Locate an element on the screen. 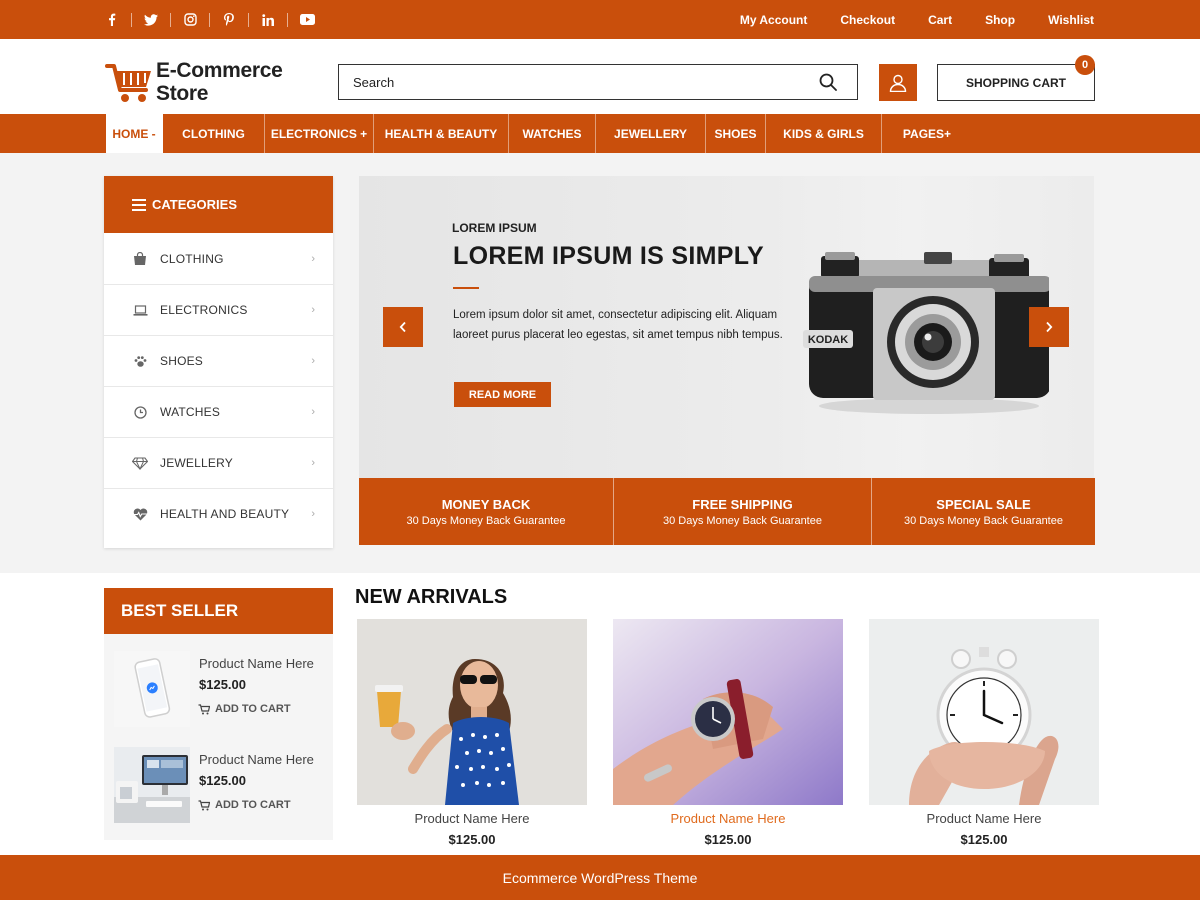  product-thumbnail-desk is located at coordinates (152, 785).